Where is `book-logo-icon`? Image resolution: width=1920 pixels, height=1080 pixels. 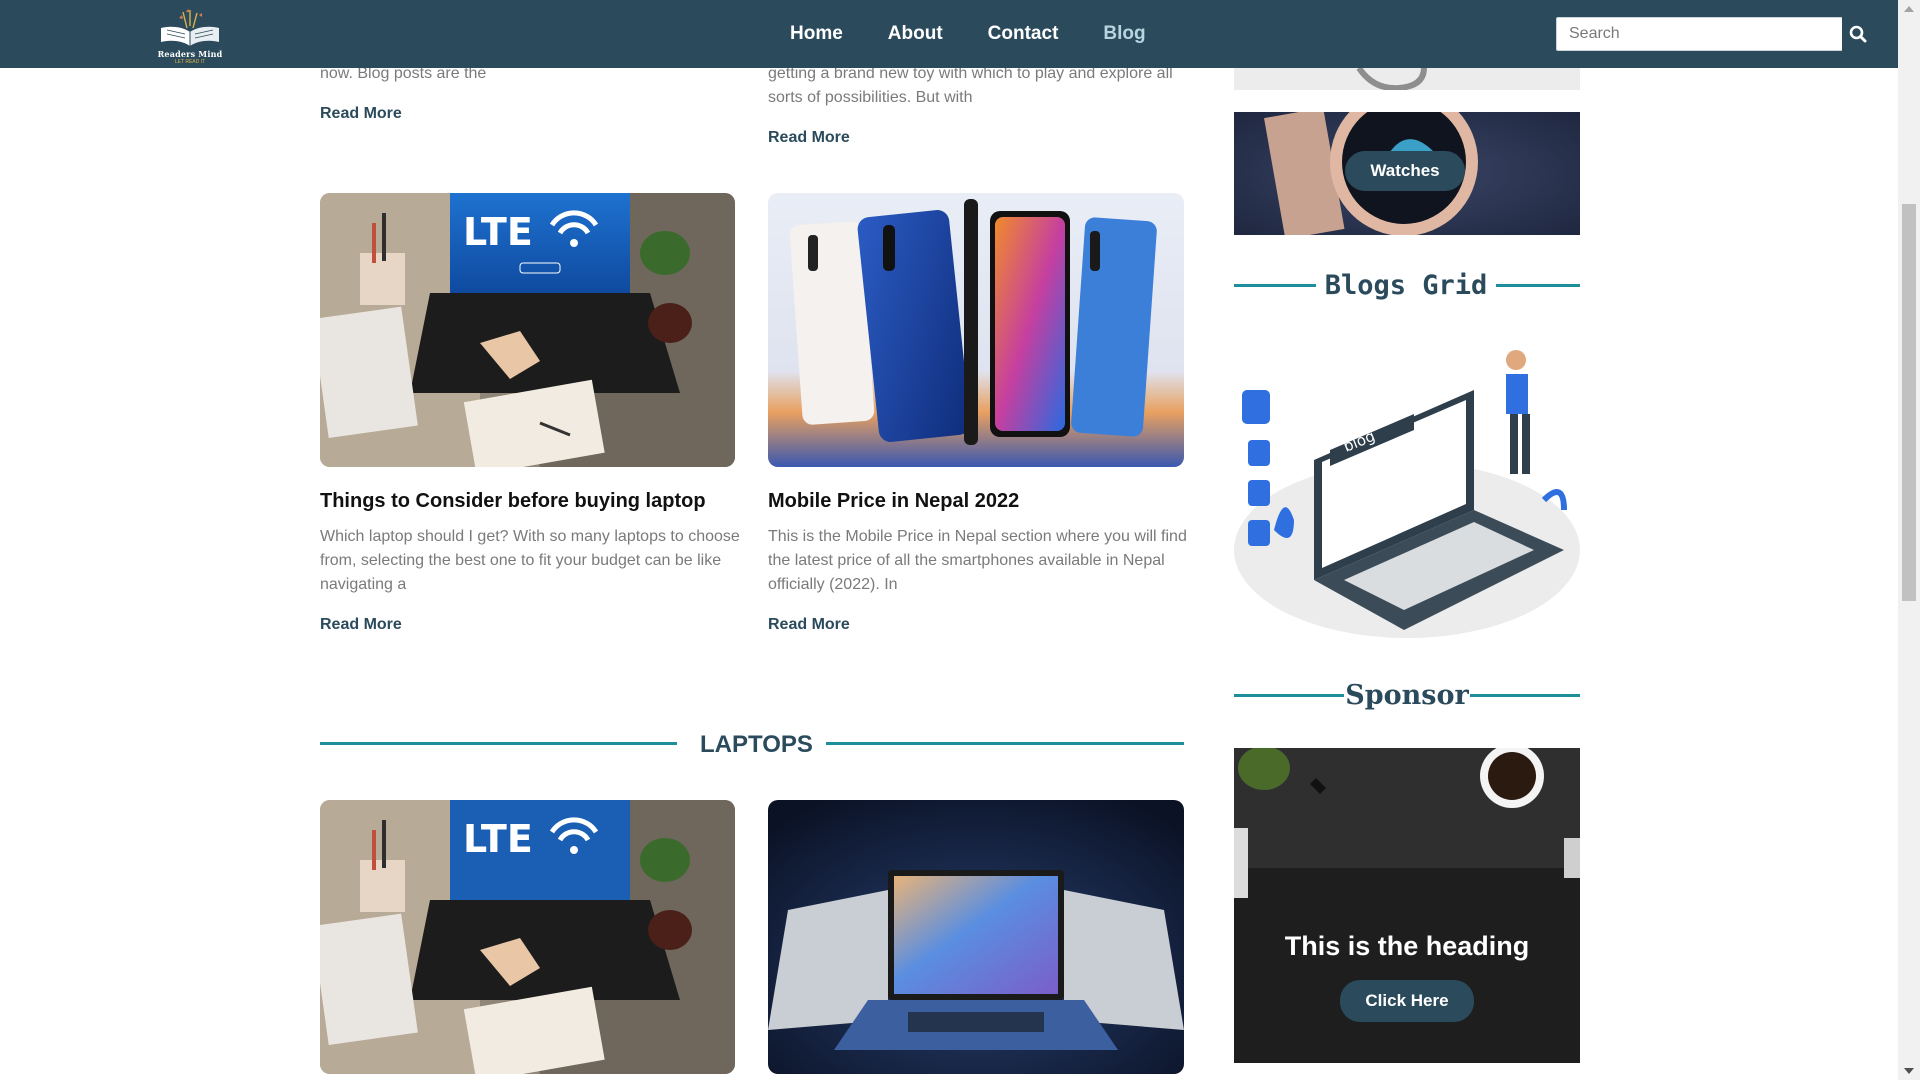 book-logo-icon is located at coordinates (190, 27).